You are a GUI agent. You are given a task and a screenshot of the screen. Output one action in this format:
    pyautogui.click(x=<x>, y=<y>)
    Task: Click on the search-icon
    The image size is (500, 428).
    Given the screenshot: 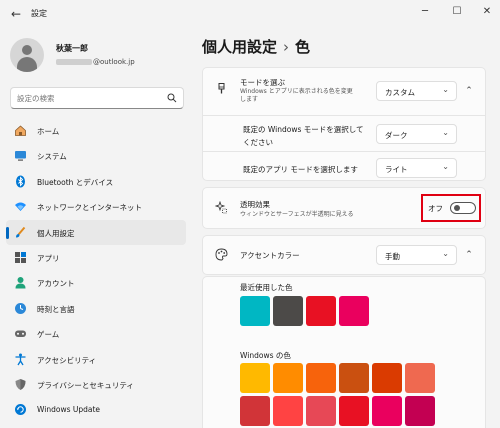 What is the action you would take?
    pyautogui.click(x=172, y=98)
    